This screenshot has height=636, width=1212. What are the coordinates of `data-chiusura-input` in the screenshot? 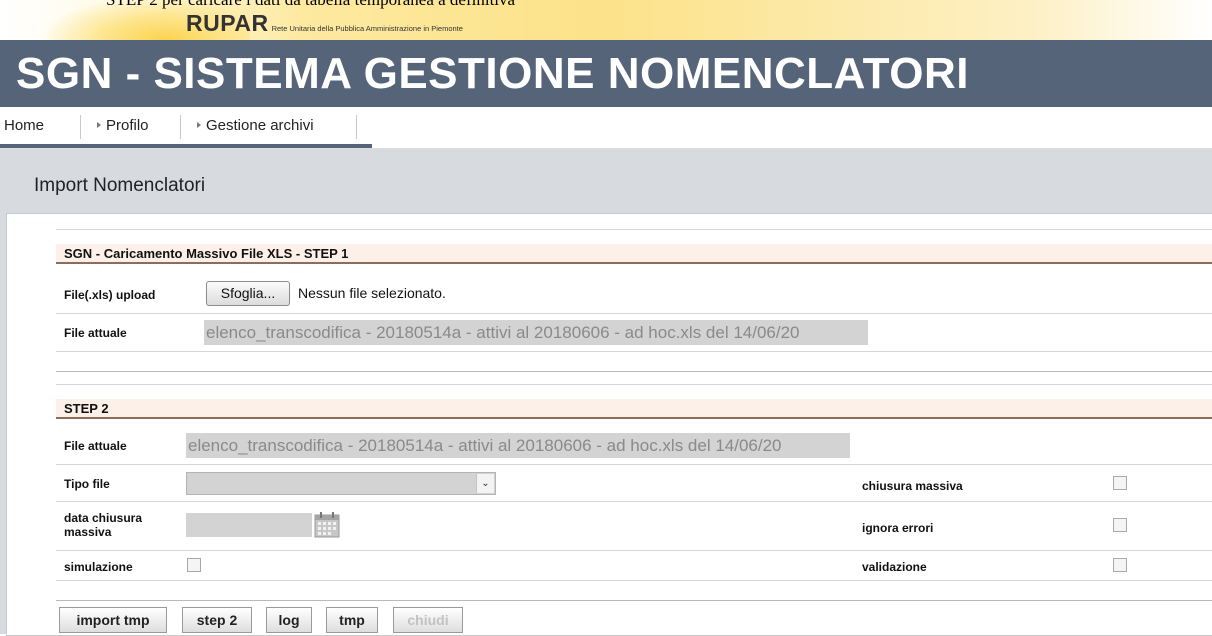 It's located at (249, 525).